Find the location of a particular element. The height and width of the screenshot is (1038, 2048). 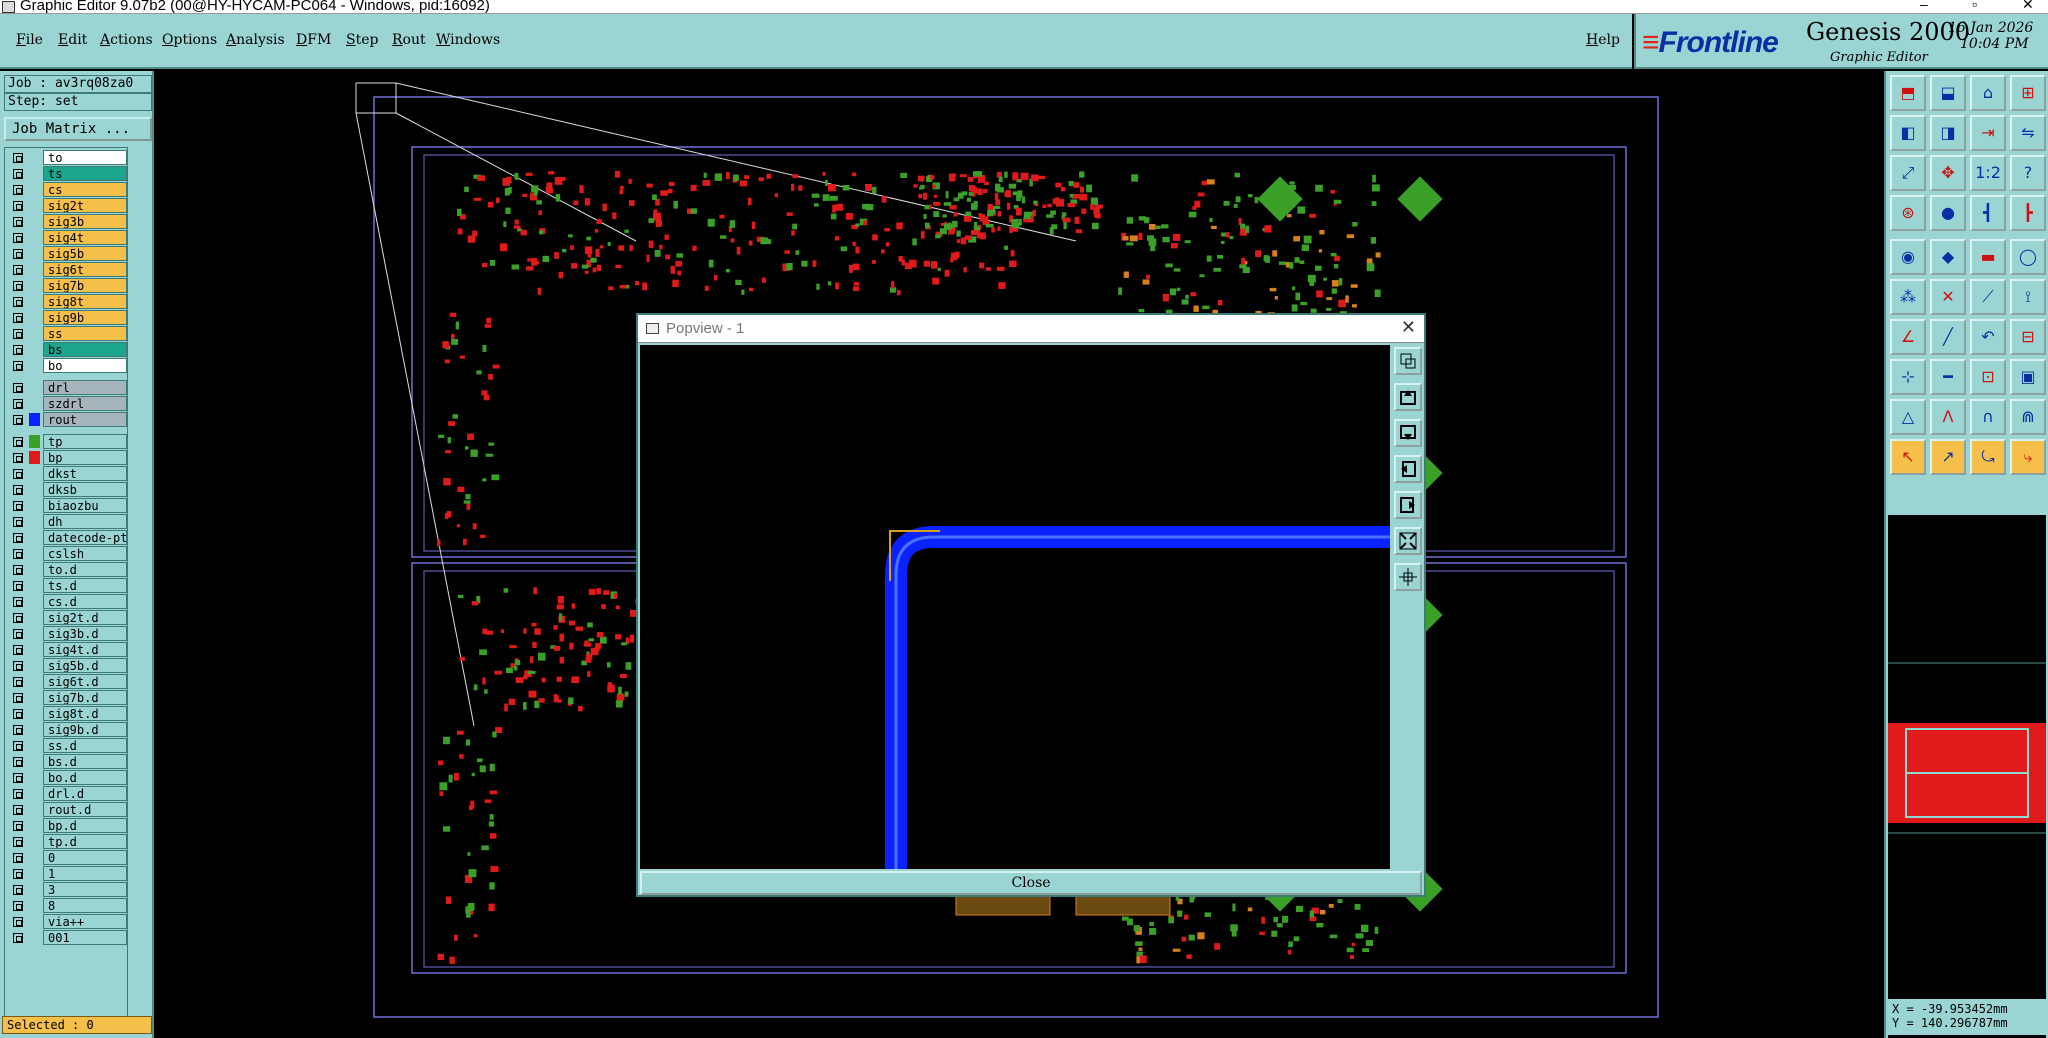

layer-row: sig2t.d is located at coordinates (67, 617).